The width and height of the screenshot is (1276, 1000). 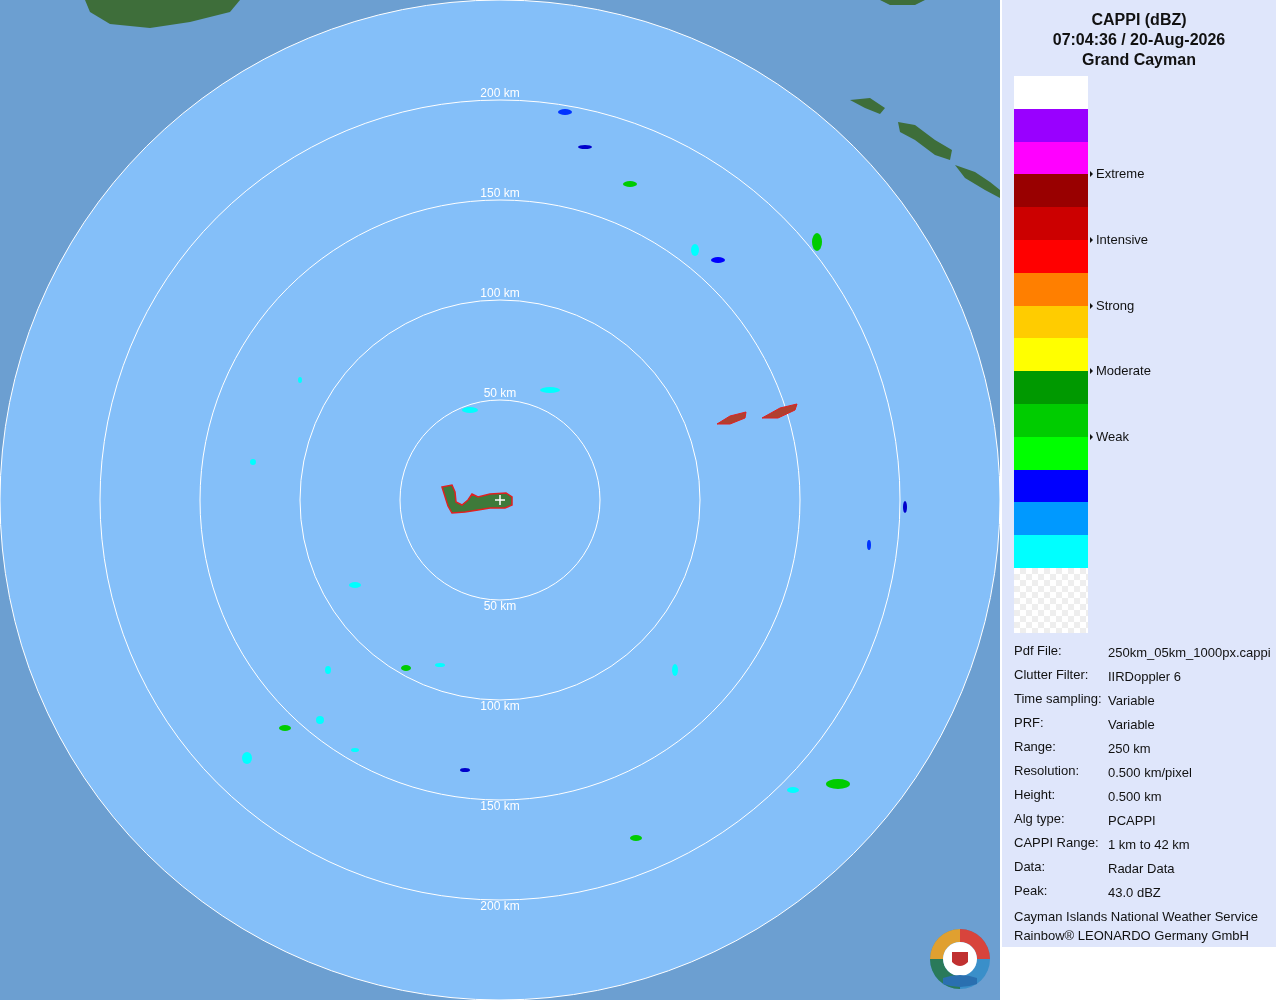 What do you see at coordinates (1052, 675) in the screenshot?
I see `info-label: Clutter Filter:` at bounding box center [1052, 675].